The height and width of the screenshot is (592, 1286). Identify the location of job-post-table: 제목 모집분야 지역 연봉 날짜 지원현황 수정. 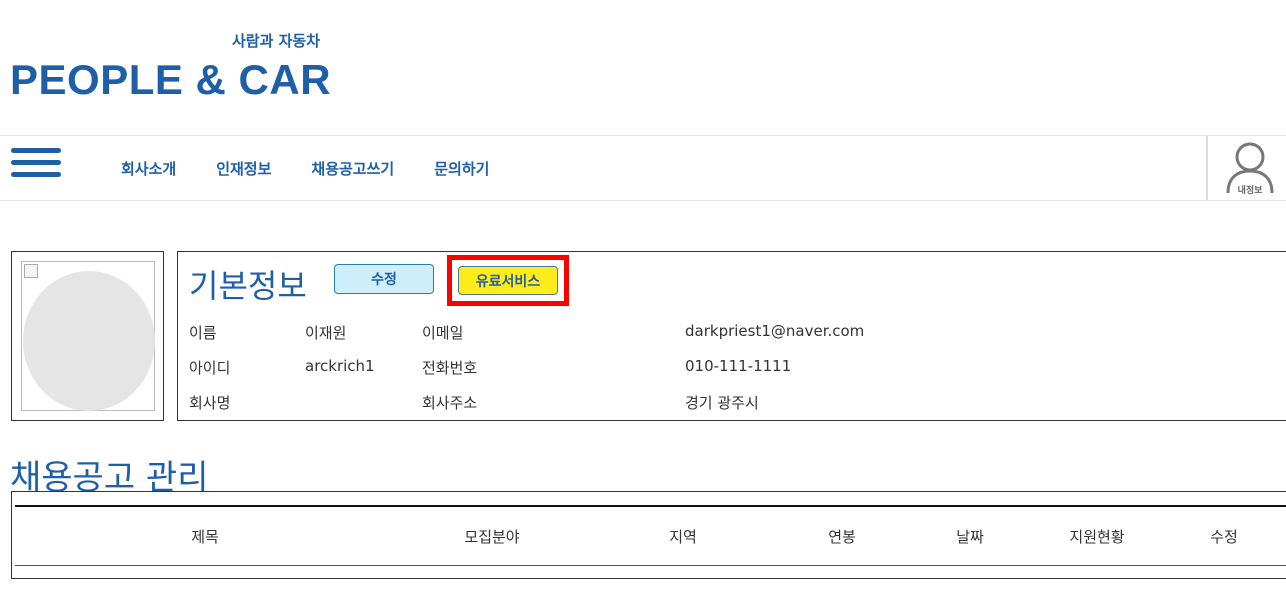
(648, 535).